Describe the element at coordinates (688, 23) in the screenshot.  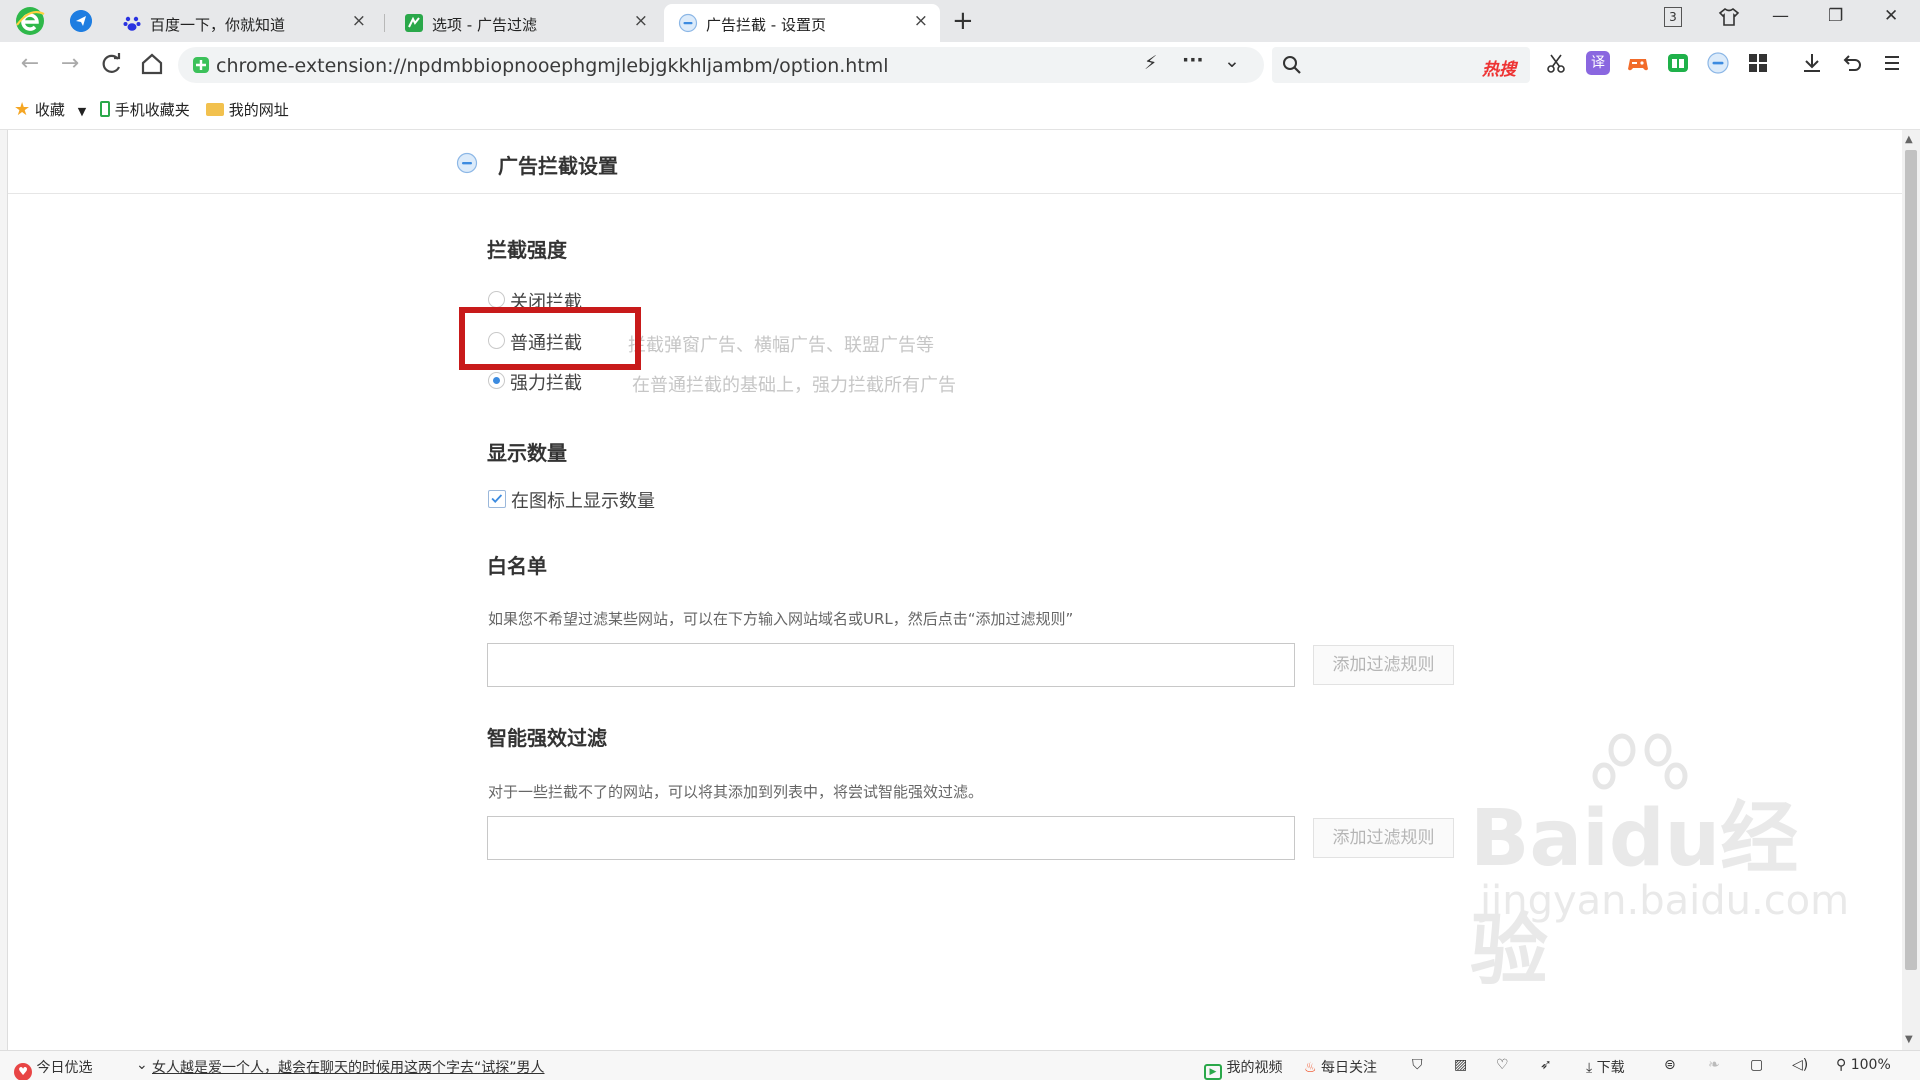
I see `adblock-minus-icon` at that location.